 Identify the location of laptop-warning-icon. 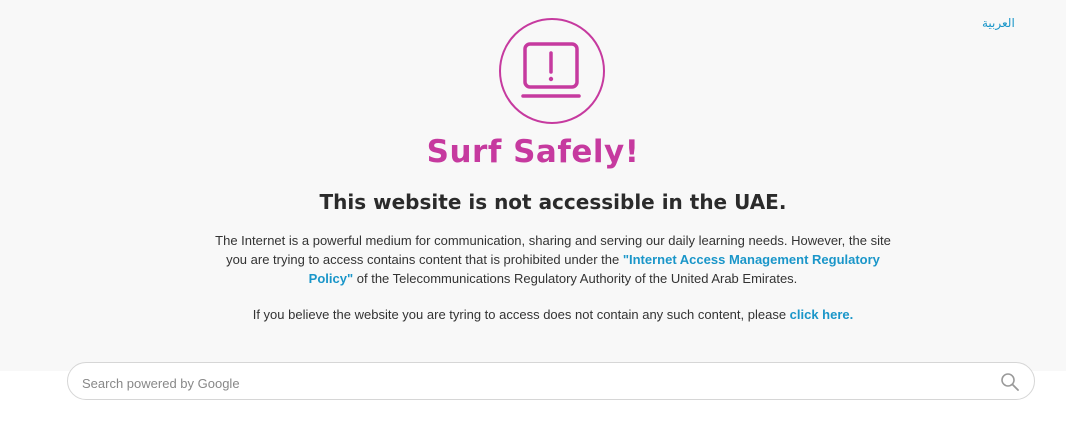
(552, 71).